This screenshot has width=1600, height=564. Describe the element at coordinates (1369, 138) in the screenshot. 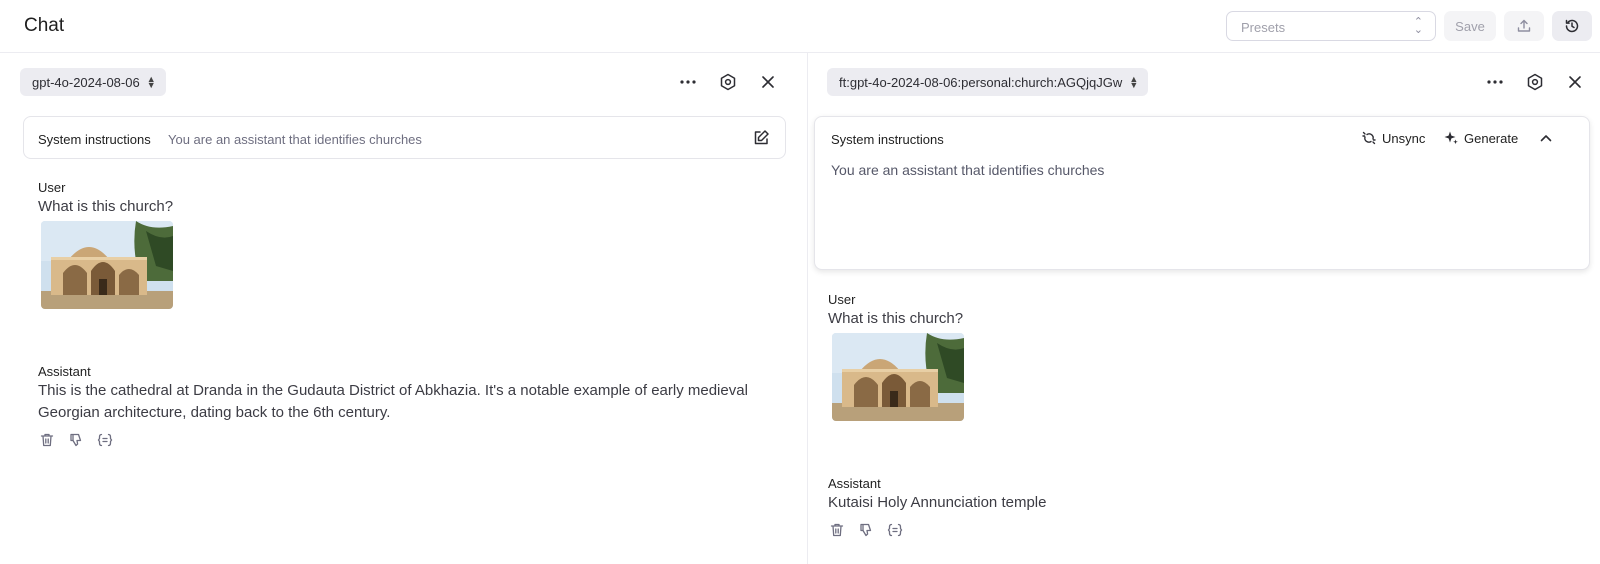

I see `unlink-icon` at that location.